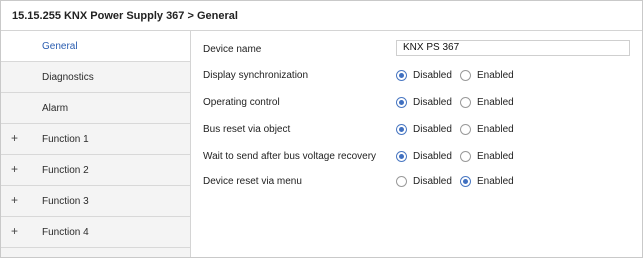  I want to click on title-bar: 15.15.255 KNX Power Supply 367 > General, so click(321, 16).